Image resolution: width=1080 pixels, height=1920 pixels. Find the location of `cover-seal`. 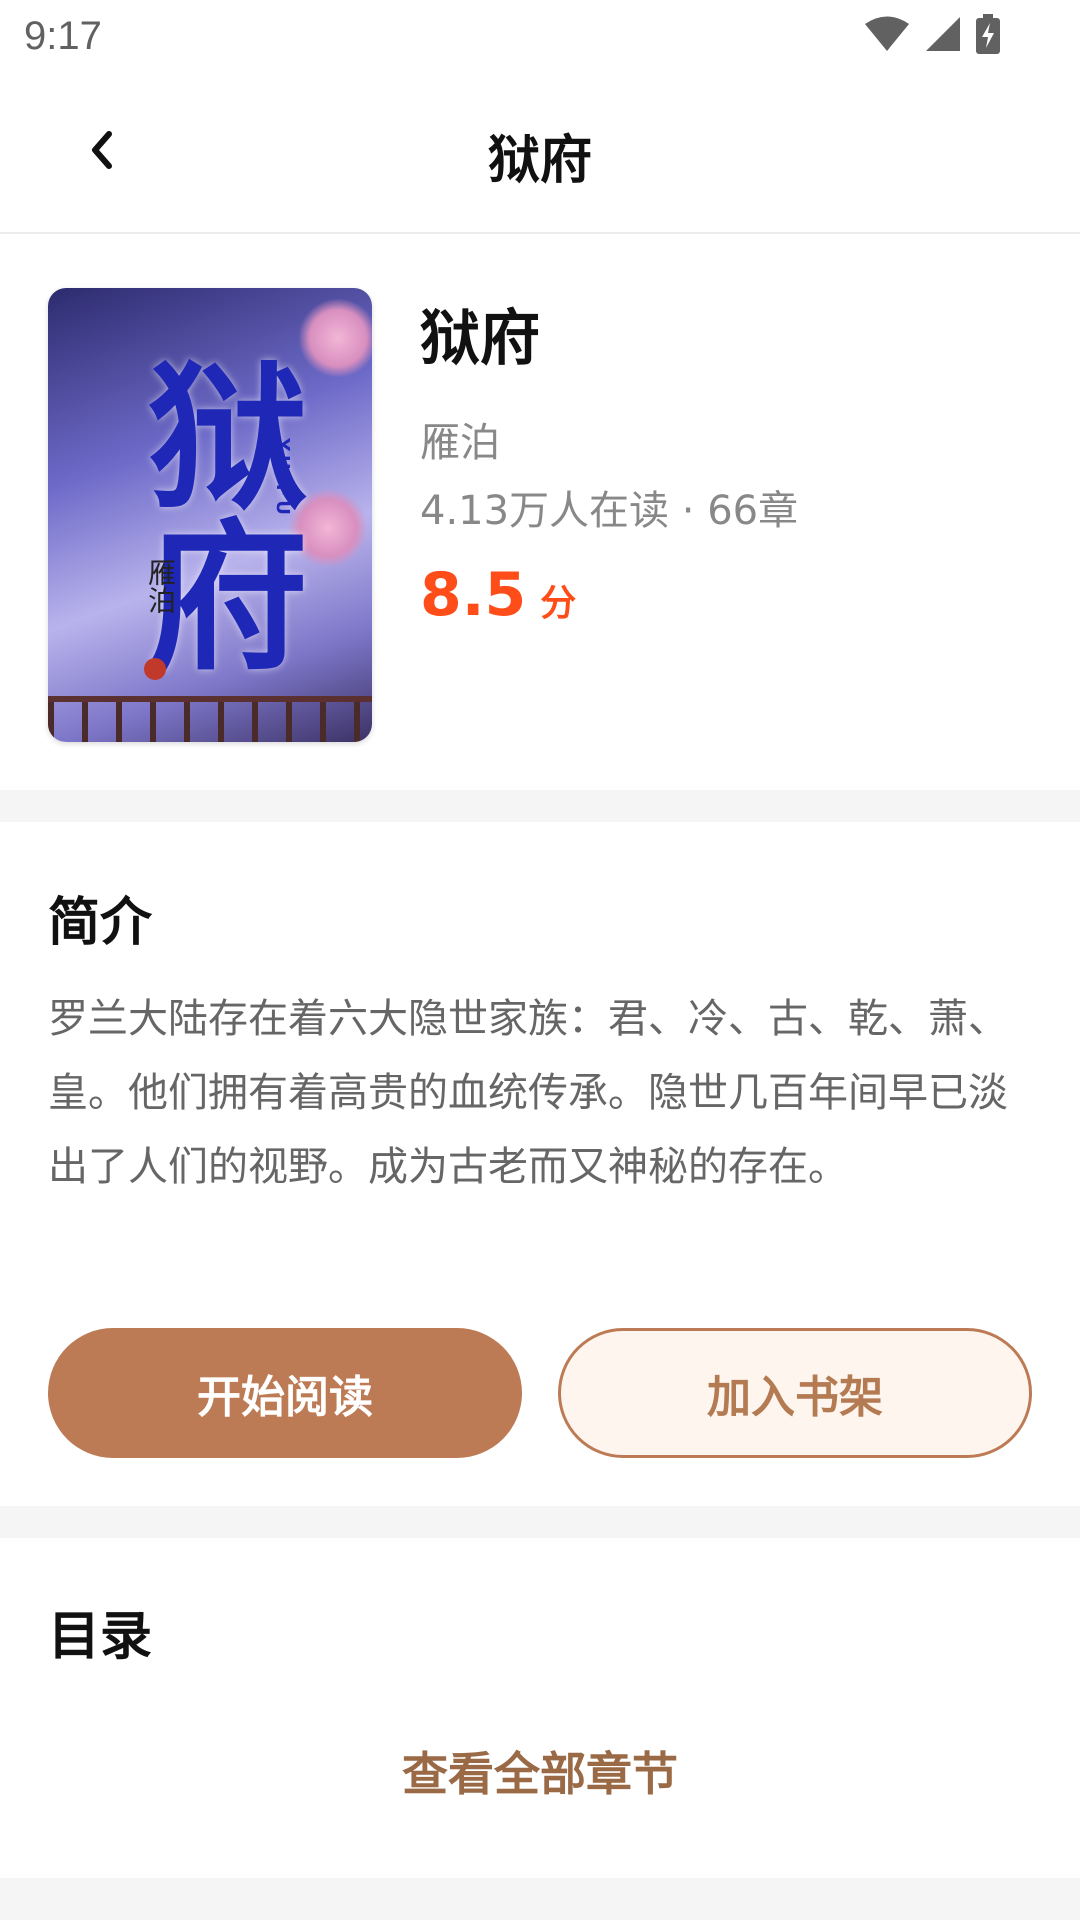

cover-seal is located at coordinates (155, 669).